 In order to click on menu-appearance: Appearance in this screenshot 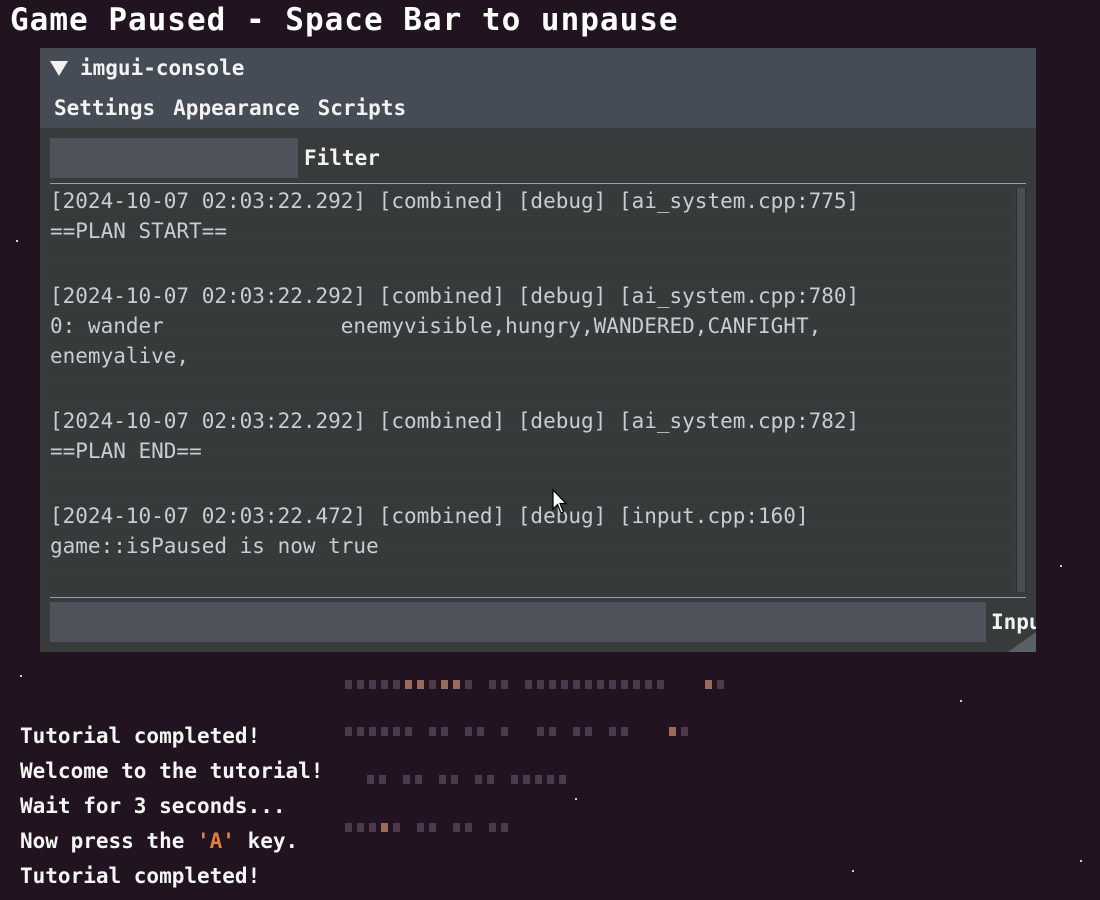, I will do `click(236, 108)`.